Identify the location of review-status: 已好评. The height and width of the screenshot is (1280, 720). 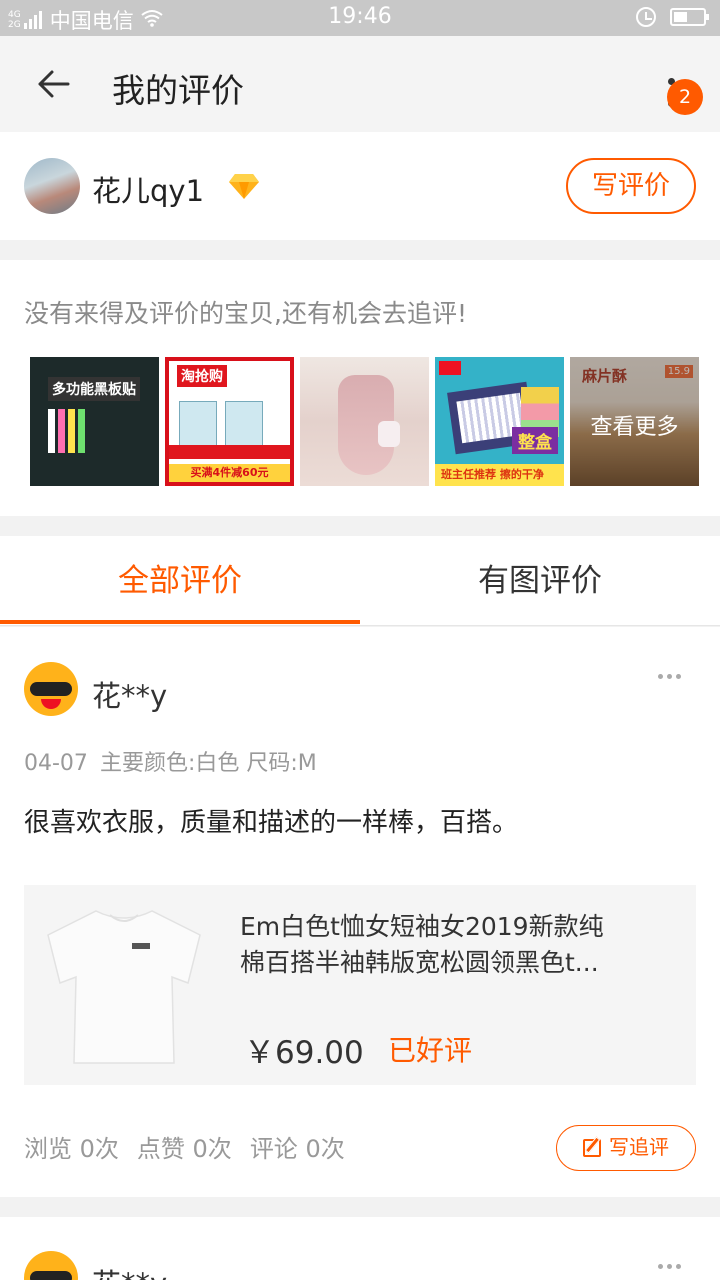
(430, 1050).